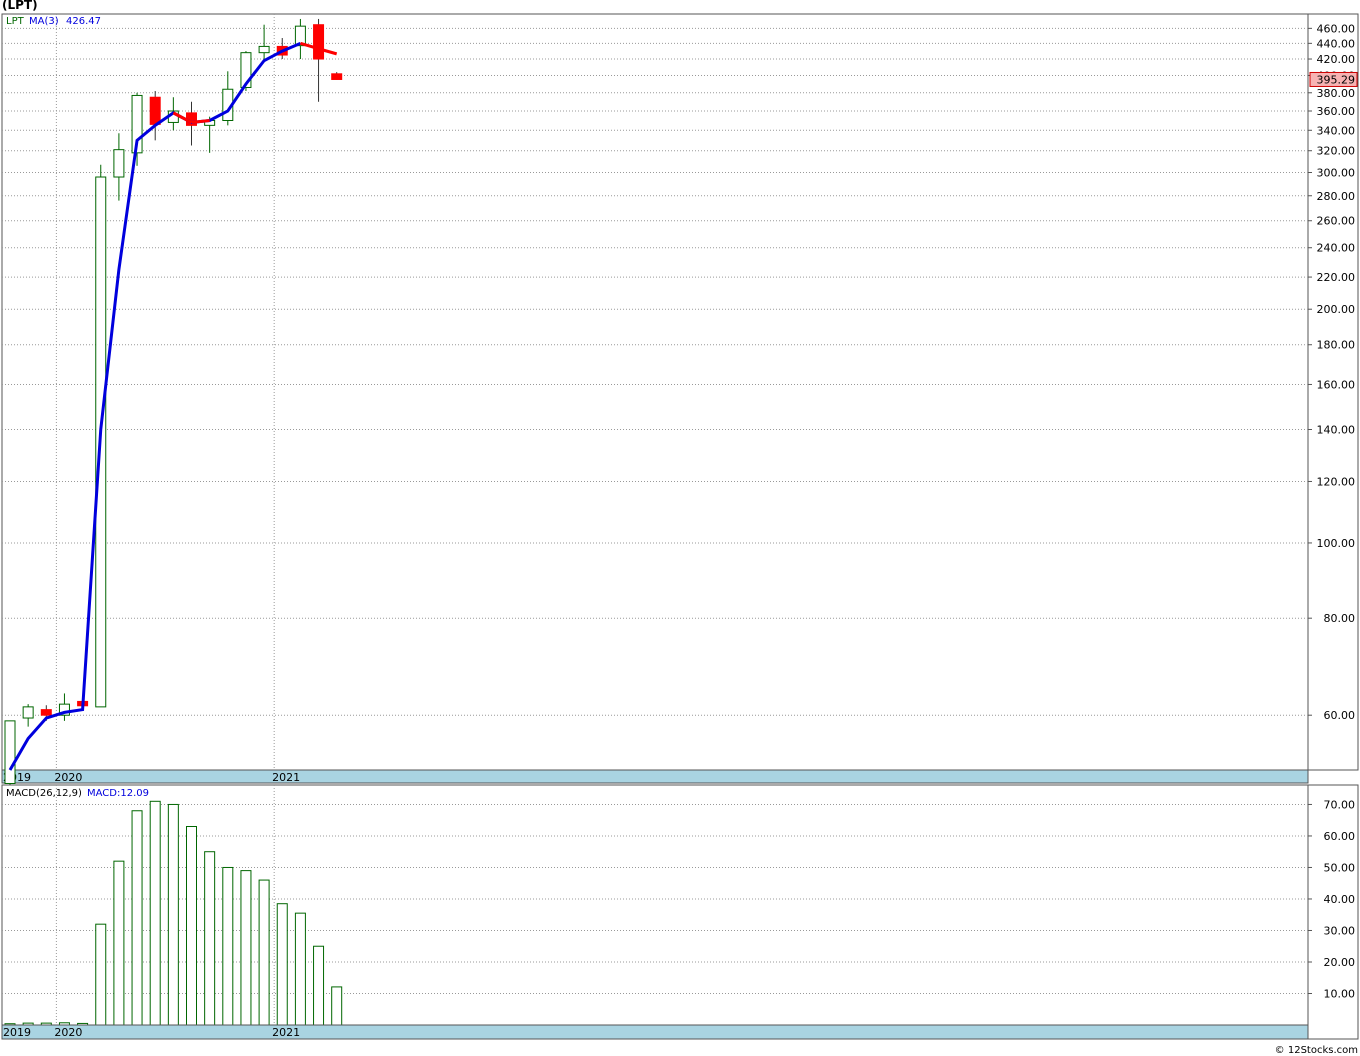 The height and width of the screenshot is (1056, 1360). What do you see at coordinates (15, 21) in the screenshot?
I see `price-legend-symbol: LPT` at bounding box center [15, 21].